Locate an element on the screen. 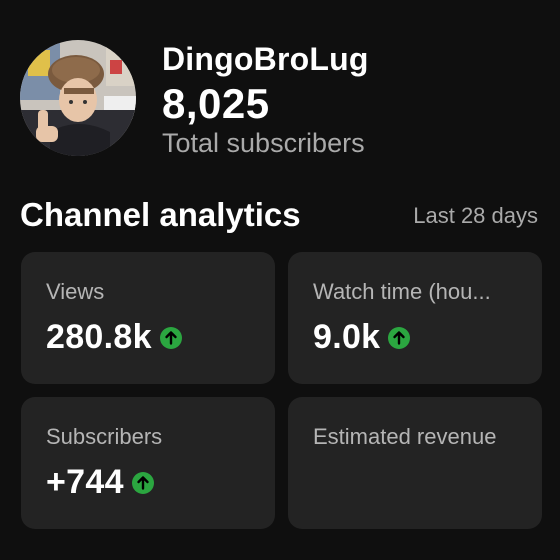  estimated-revenue-label: Estimated revenue is located at coordinates (405, 436).